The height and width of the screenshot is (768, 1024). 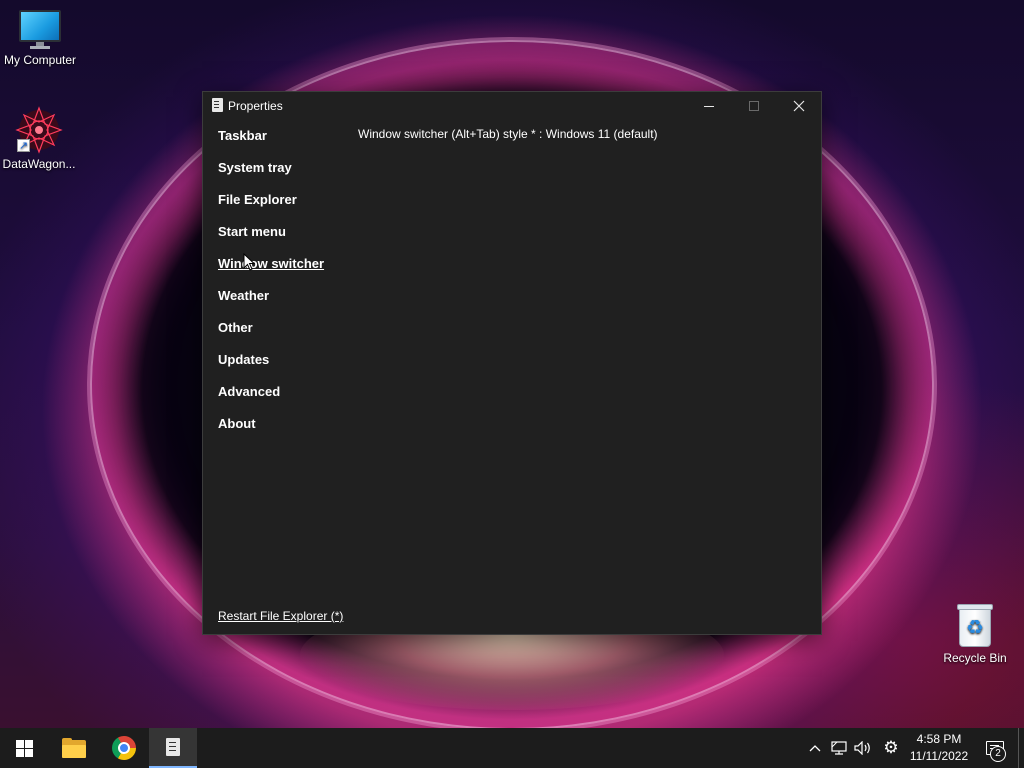 What do you see at coordinates (271, 208) in the screenshot?
I see `nav-item-file-explorer: File Explorer` at bounding box center [271, 208].